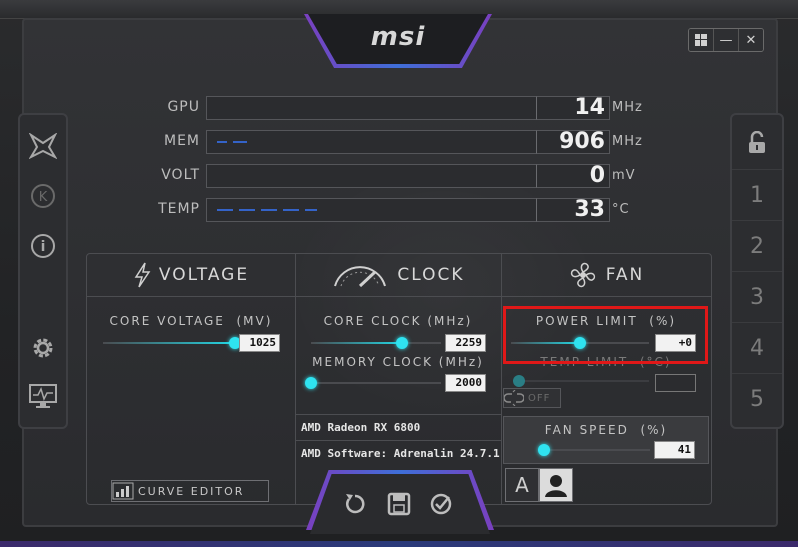 The height and width of the screenshot is (547, 798). I want to click on core-voltage-label: CORE VOLTAGE (MV), so click(191, 321).